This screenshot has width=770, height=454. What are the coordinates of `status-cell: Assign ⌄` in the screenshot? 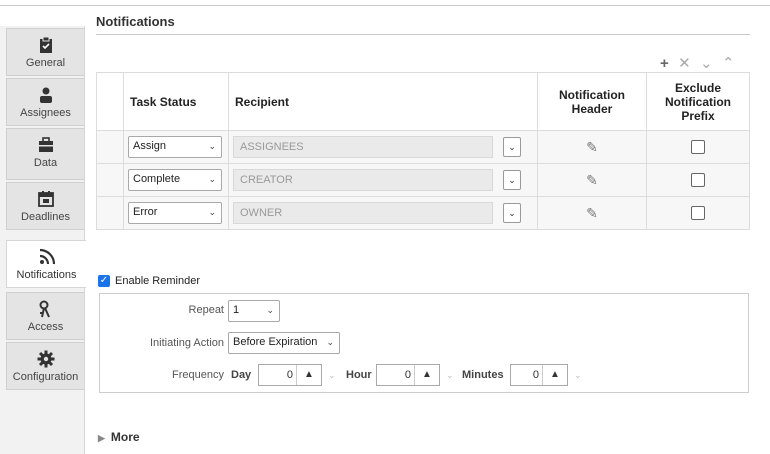 It's located at (176, 147).